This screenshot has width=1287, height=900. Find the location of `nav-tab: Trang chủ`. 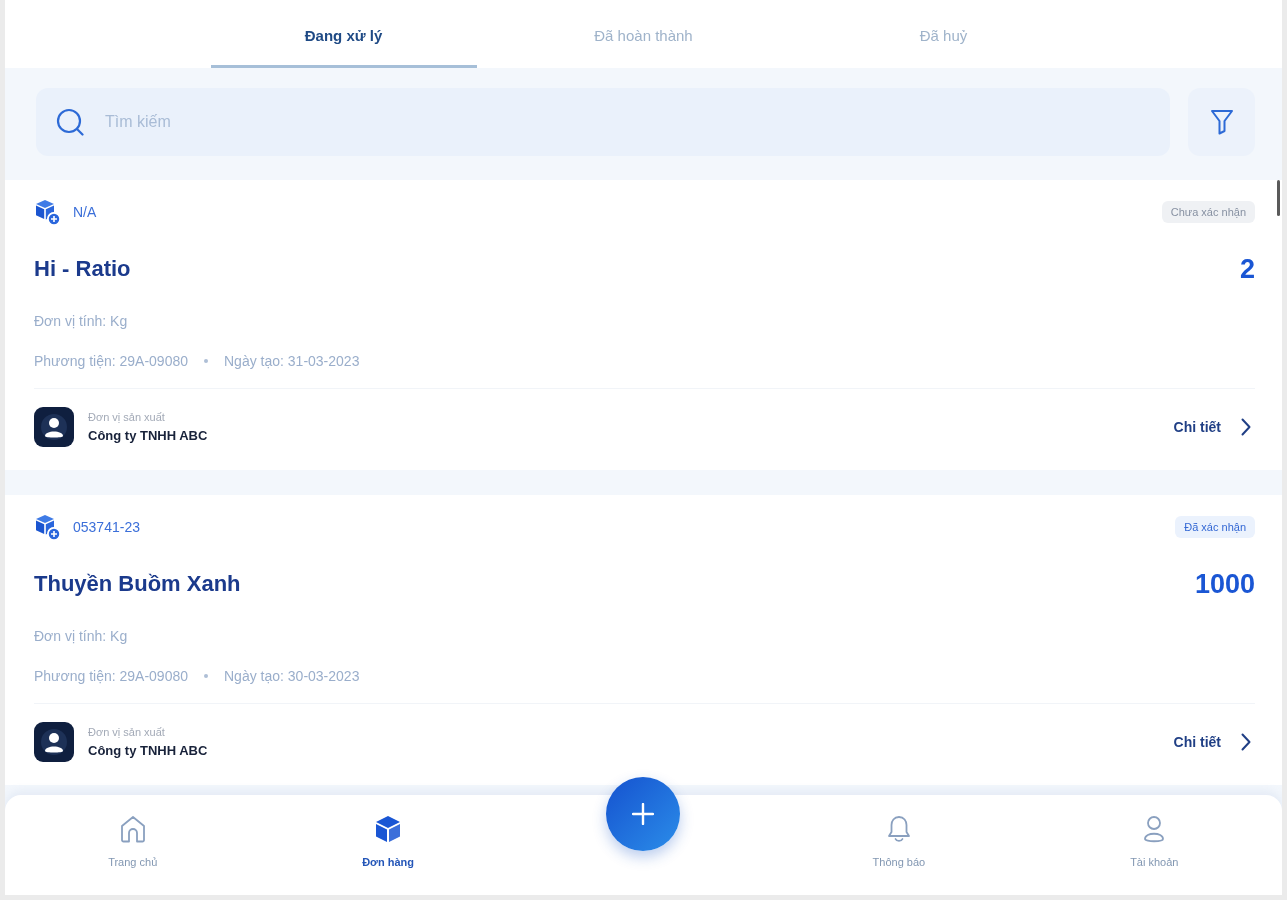

nav-tab: Trang chủ is located at coordinates (133, 831).